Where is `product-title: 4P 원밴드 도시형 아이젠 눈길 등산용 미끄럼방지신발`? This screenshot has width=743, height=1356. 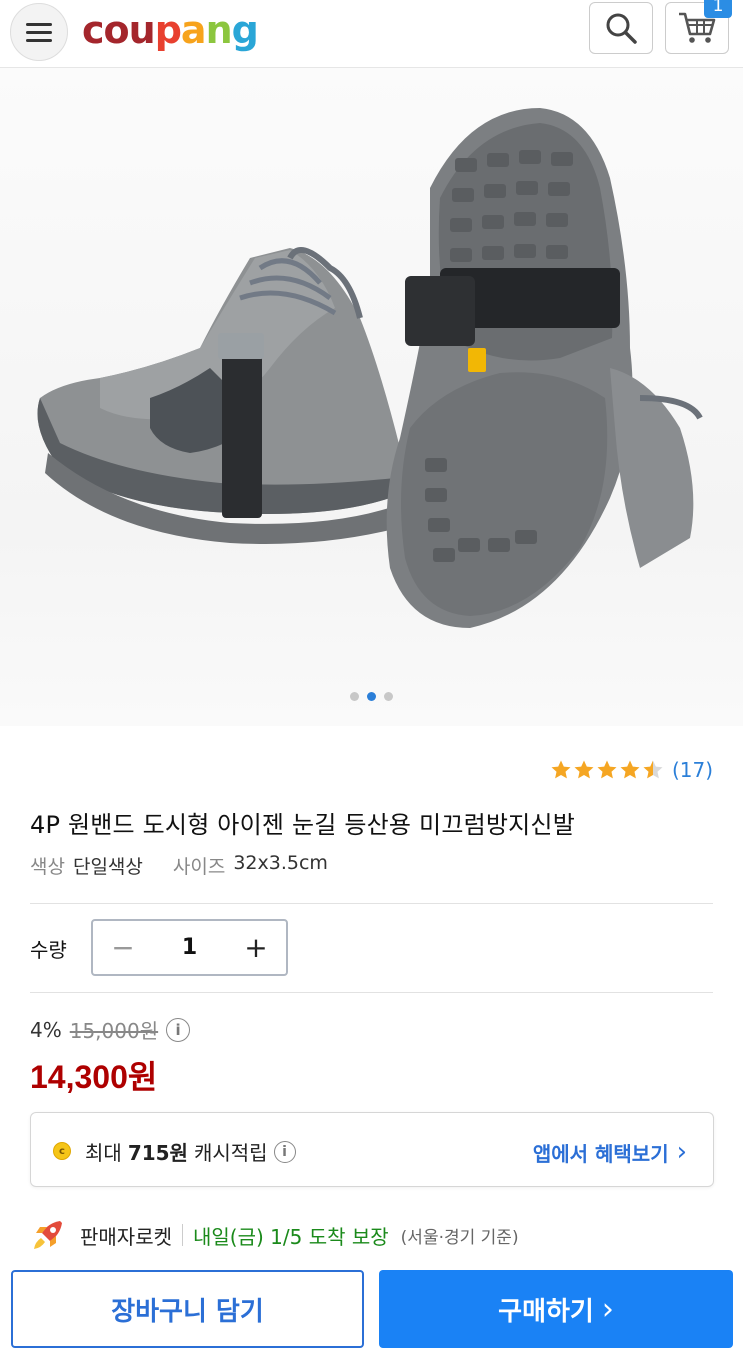 product-title: 4P 원밴드 도시형 아이젠 눈길 등산용 미끄럼방지신발 is located at coordinates (302, 825).